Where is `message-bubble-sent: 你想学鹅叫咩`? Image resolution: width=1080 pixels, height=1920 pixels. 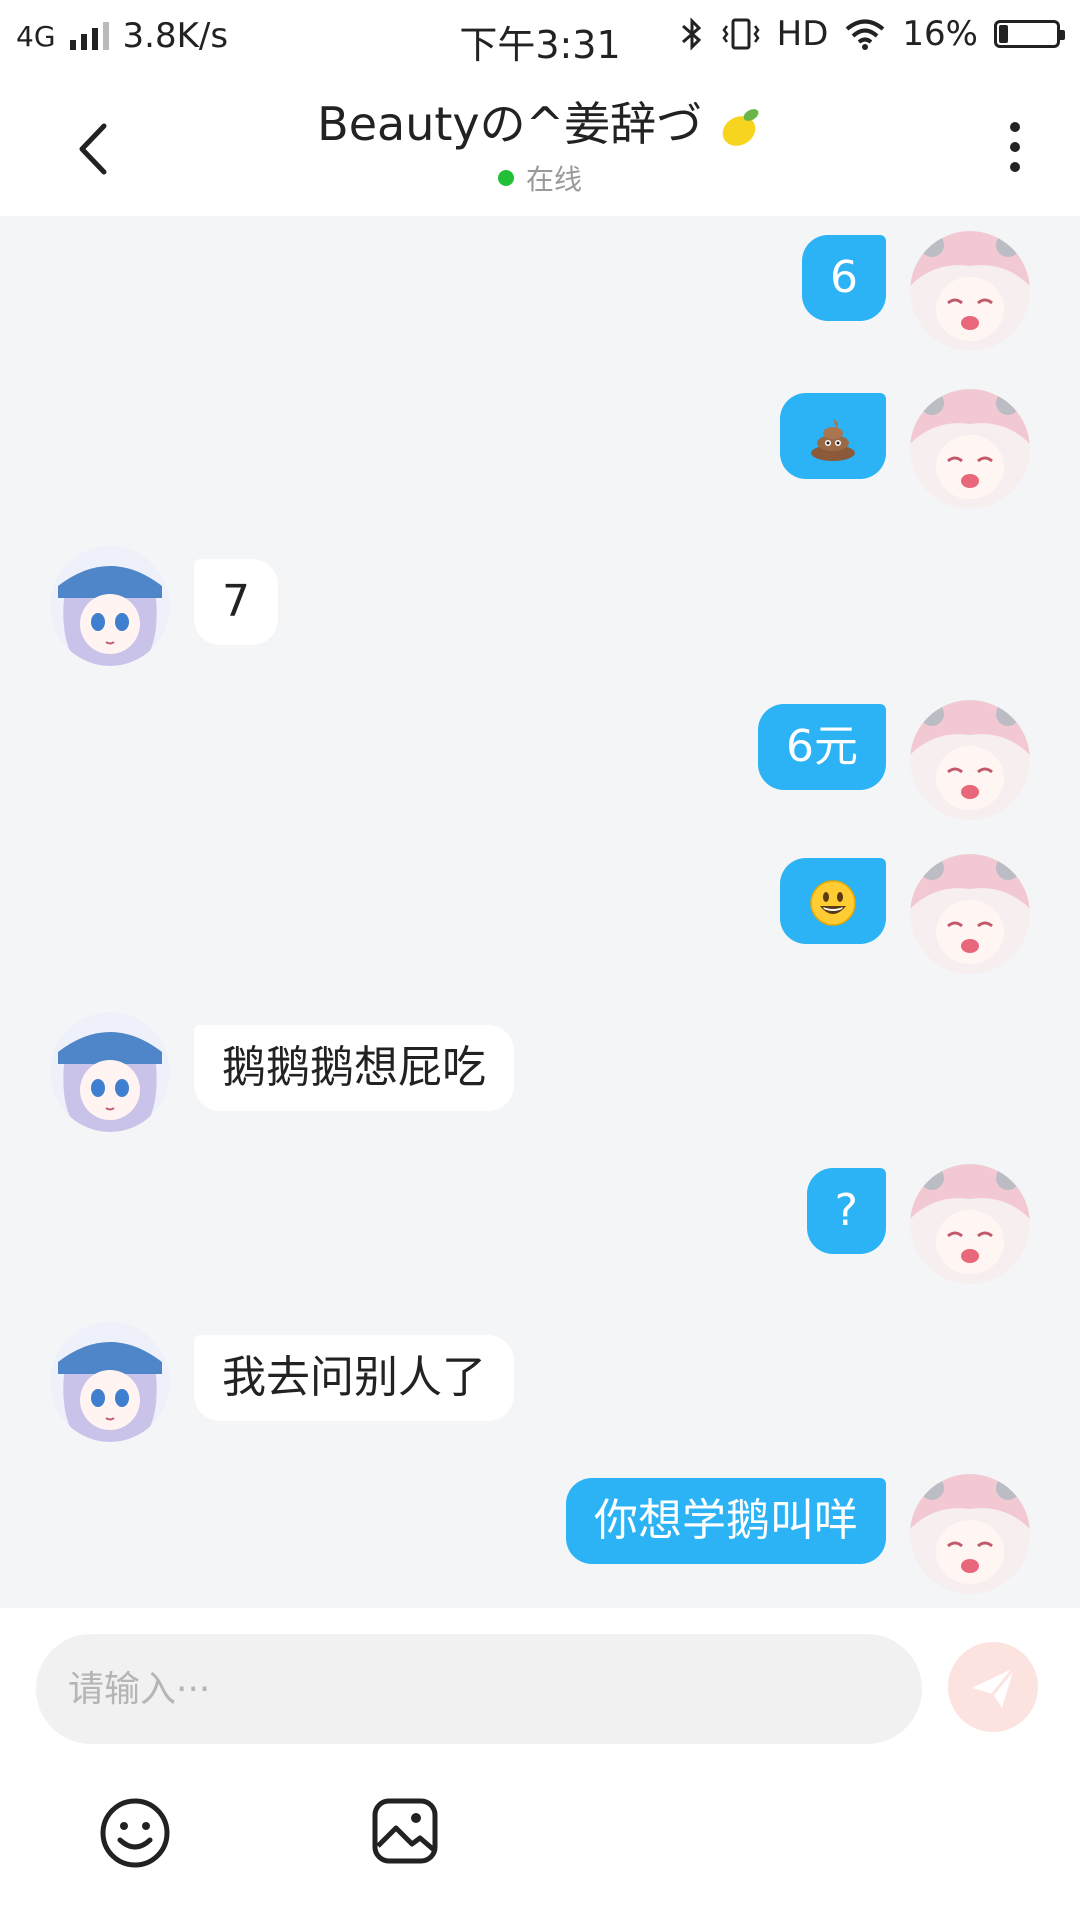
message-bubble-sent: 你想学鹅叫咩 is located at coordinates (726, 1521).